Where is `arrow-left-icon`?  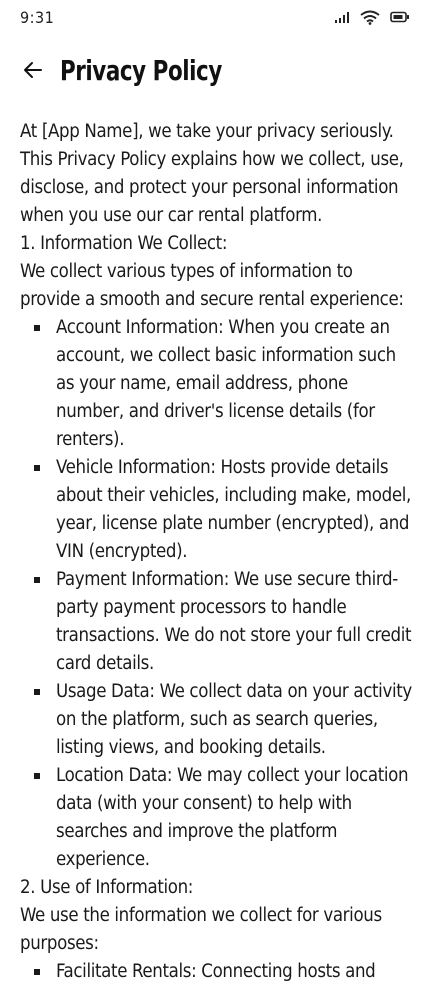 arrow-left-icon is located at coordinates (33, 70).